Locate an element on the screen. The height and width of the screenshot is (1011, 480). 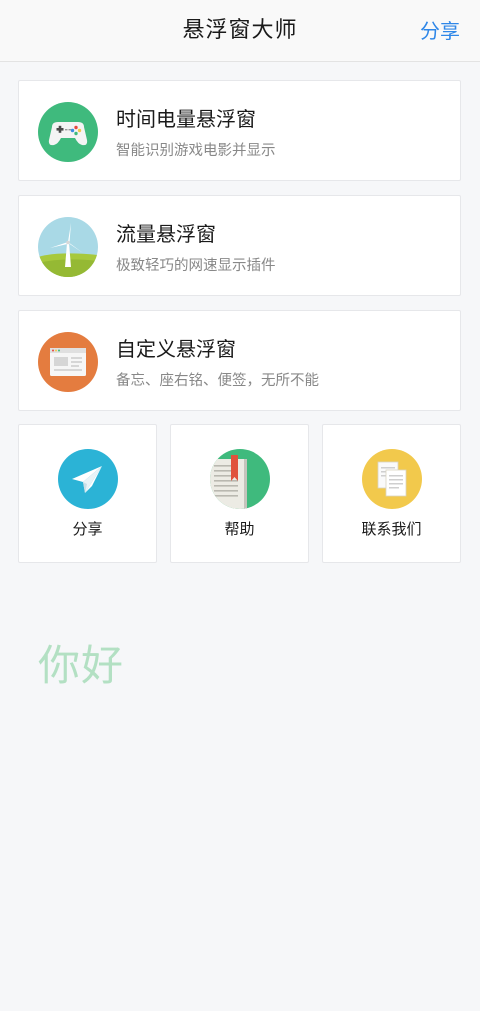
tile-share: 分享 is located at coordinates (87, 493).